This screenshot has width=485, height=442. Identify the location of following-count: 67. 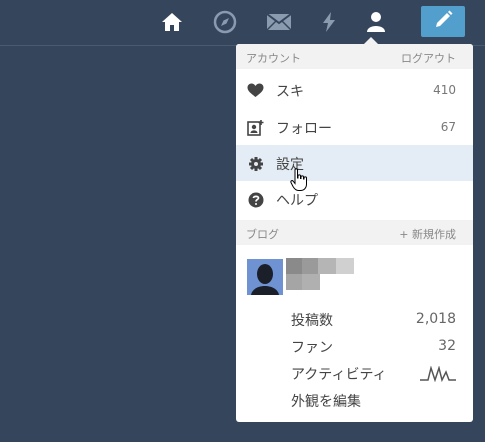
(448, 127).